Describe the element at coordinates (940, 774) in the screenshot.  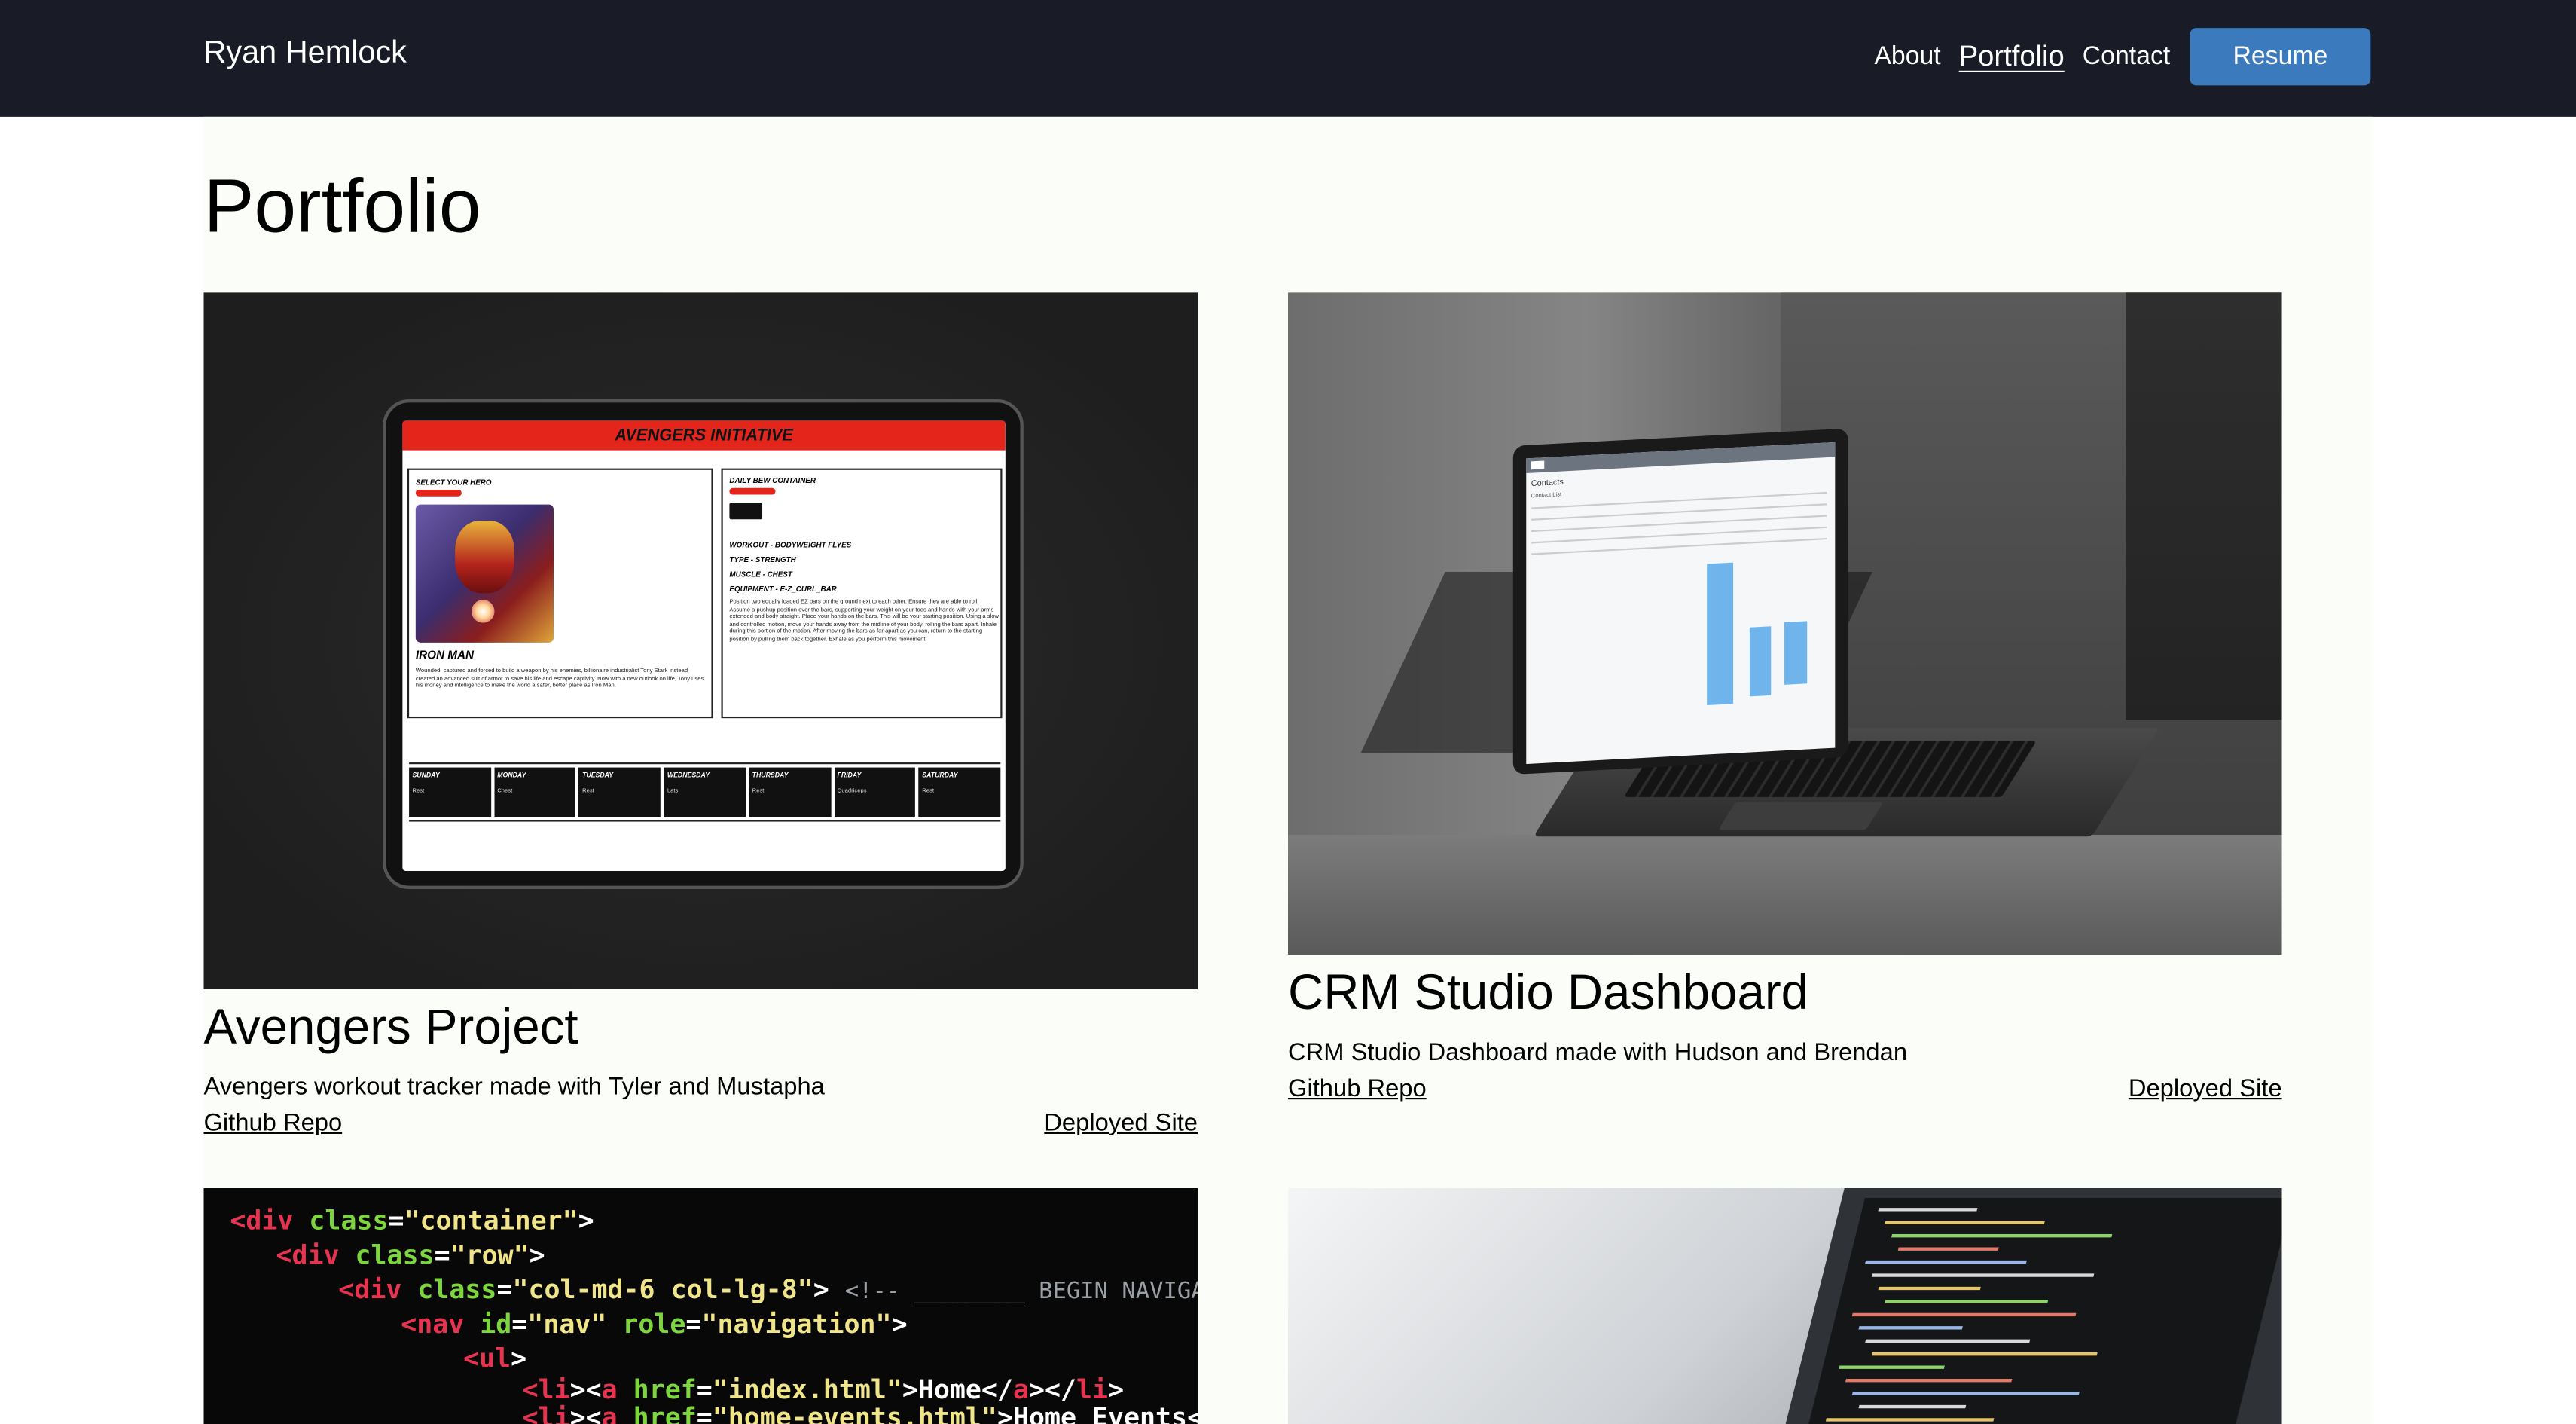
I see `day-name: SATURDAY` at that location.